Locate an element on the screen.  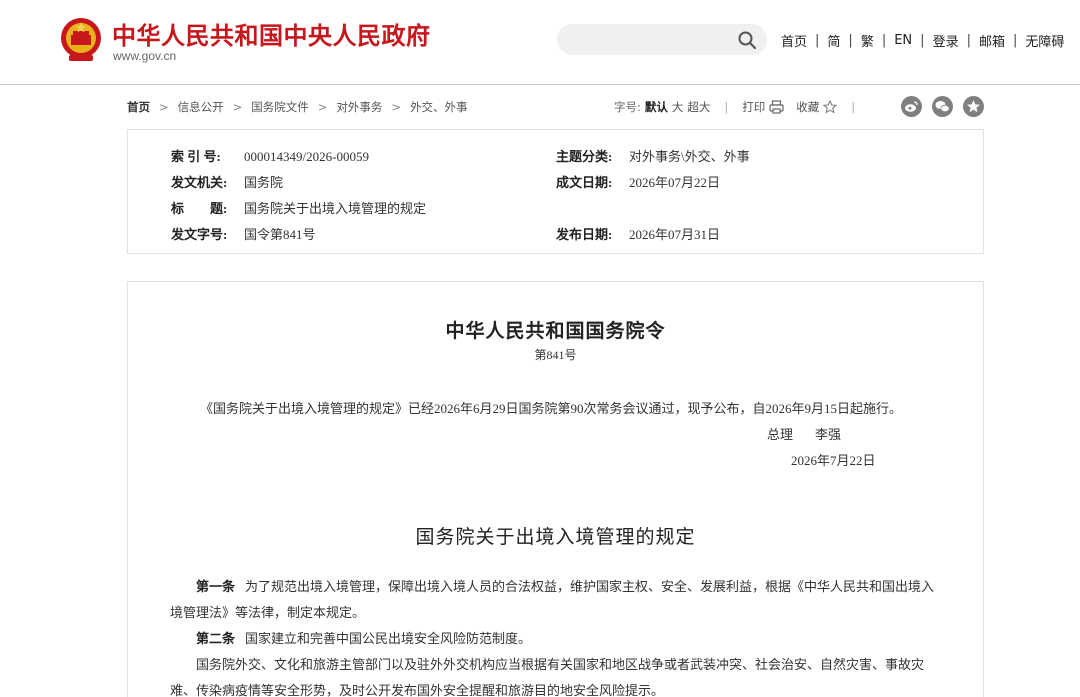
info-title-value: 国务院关于出境入境管理的规定 is located at coordinates (335, 208).